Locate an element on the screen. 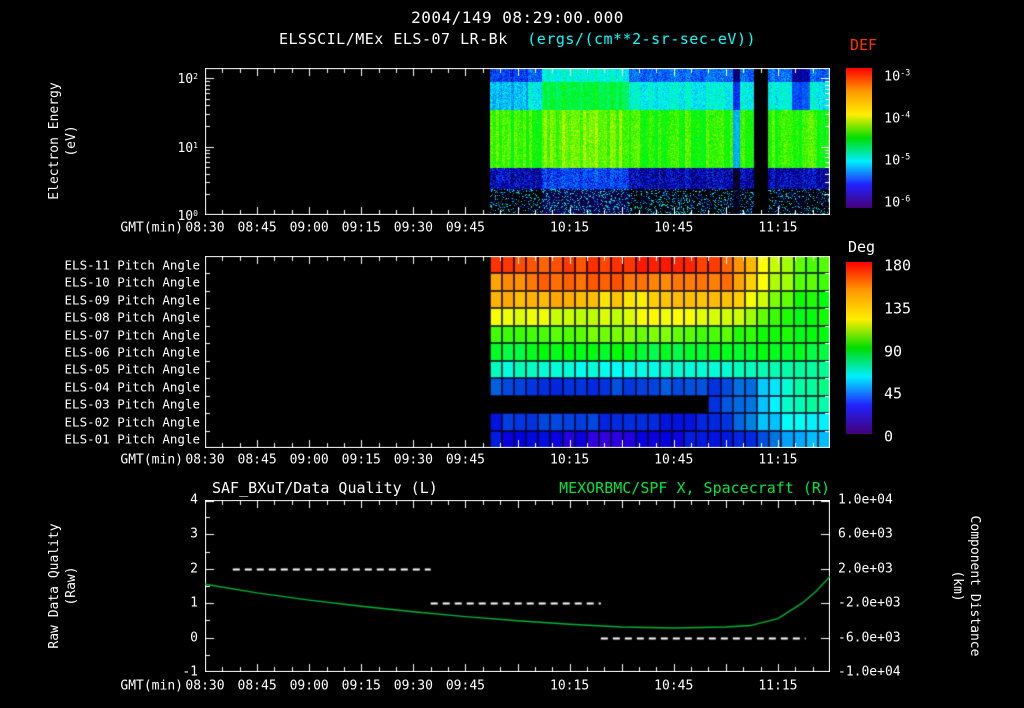  colorbar1-label: DEF is located at coordinates (864, 45).